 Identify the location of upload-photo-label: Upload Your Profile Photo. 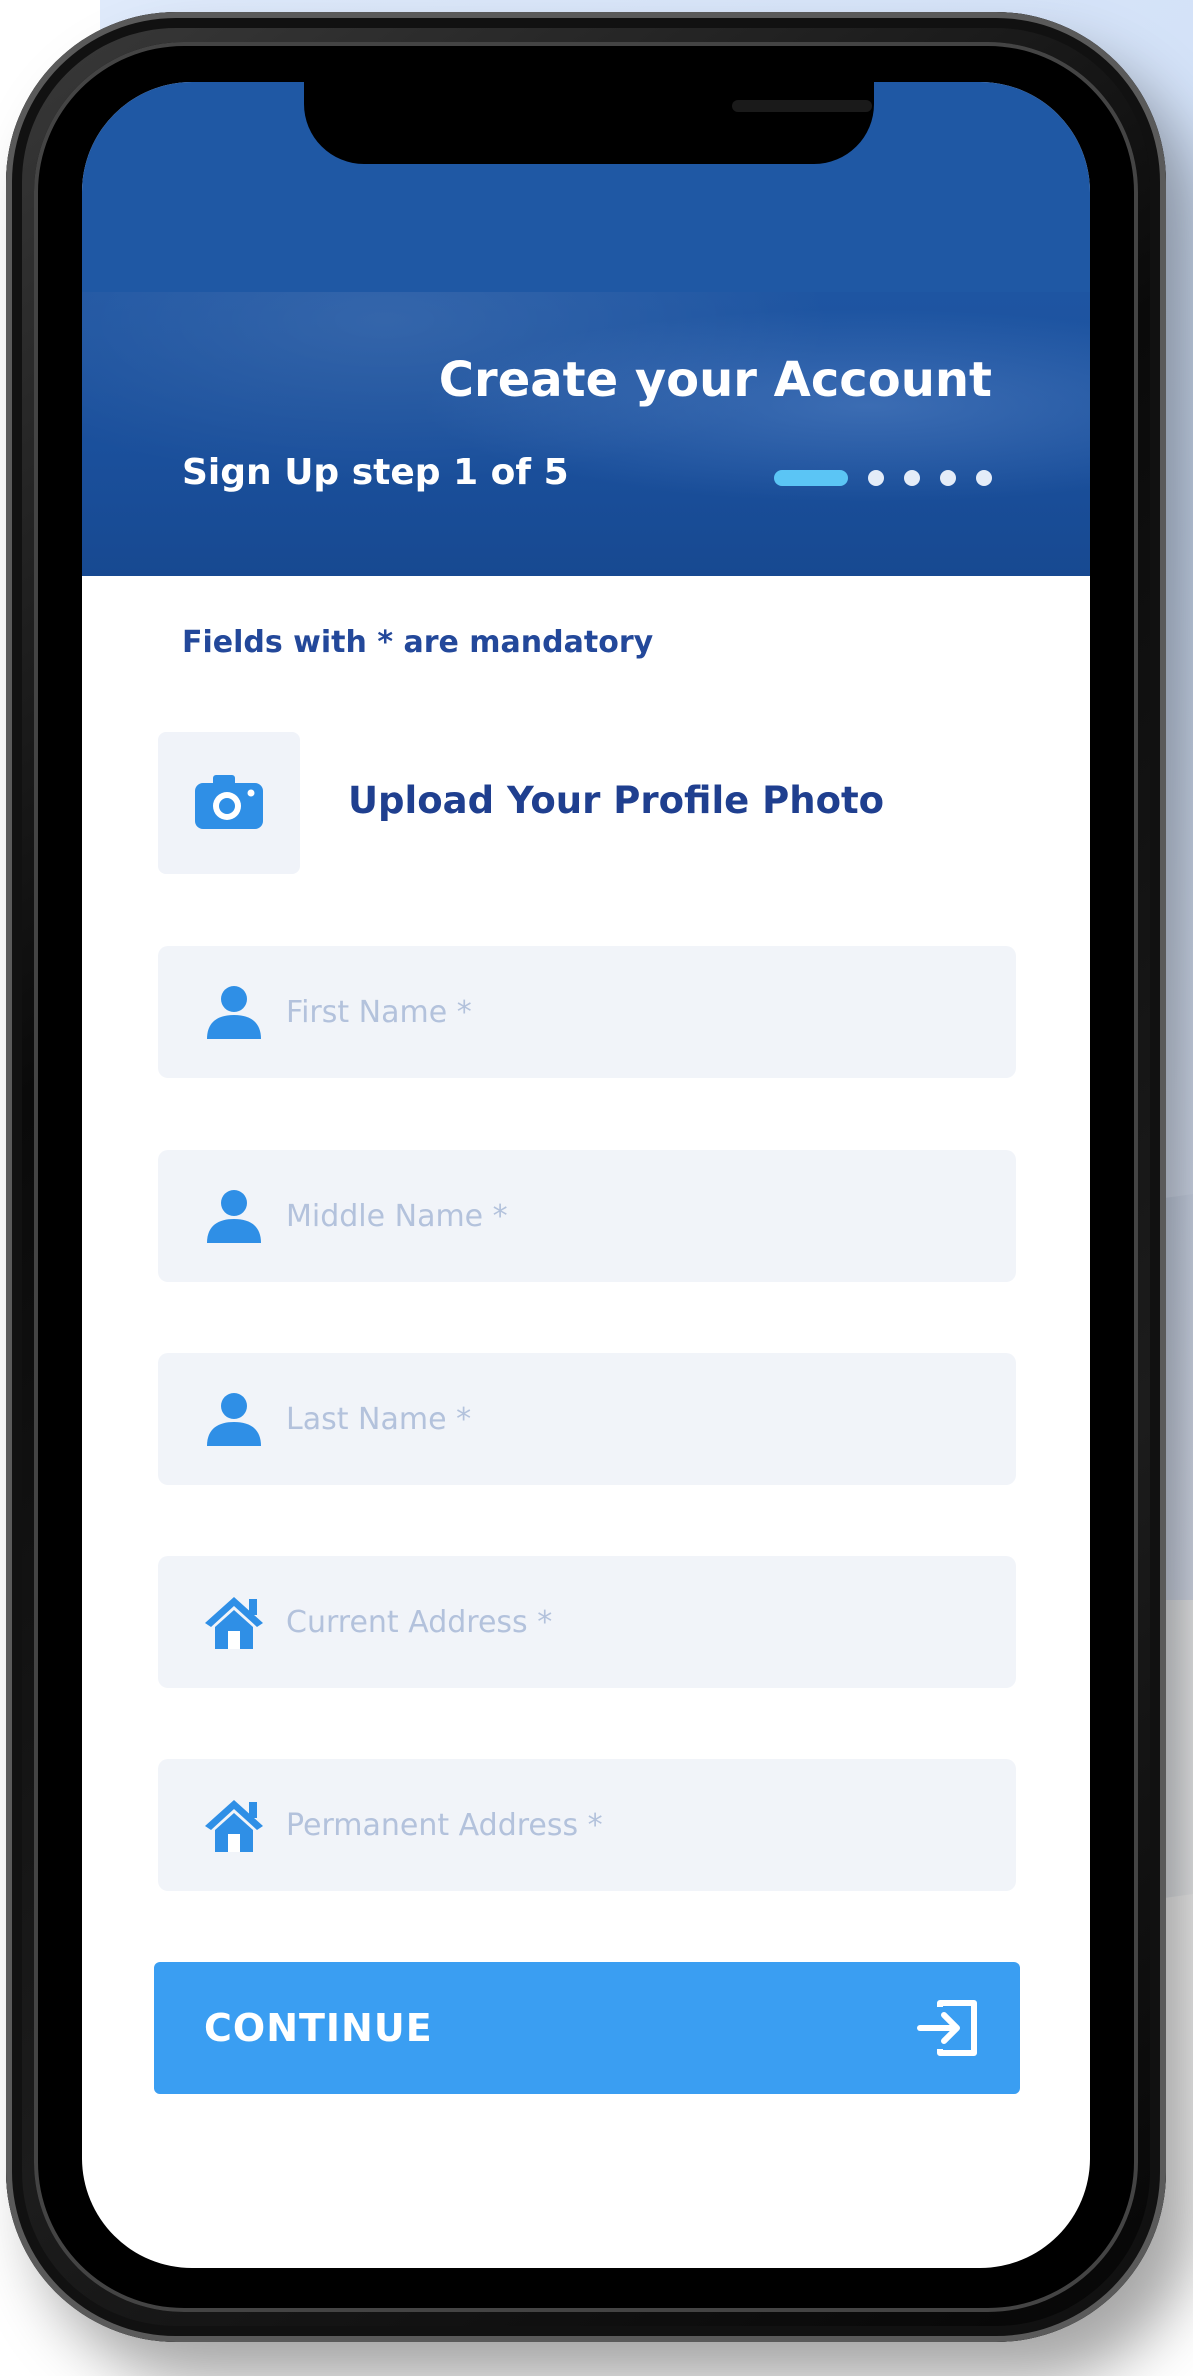
(616, 800).